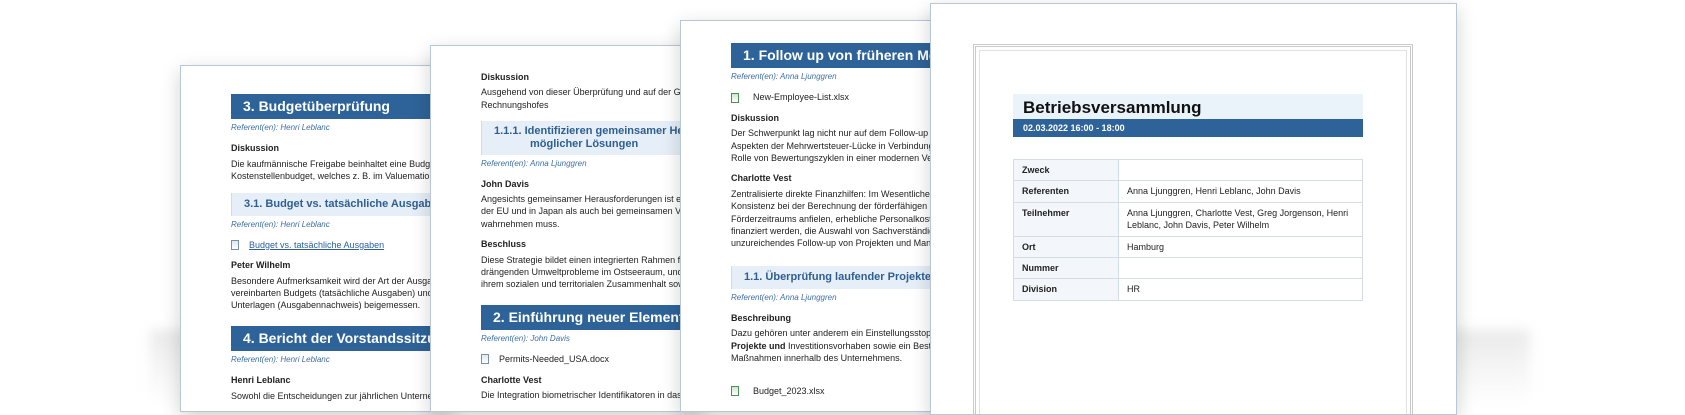 This screenshot has width=1685, height=415. I want to click on section-heading-new-elements: 2. Einführung neuer Elemente, so click(591, 317).